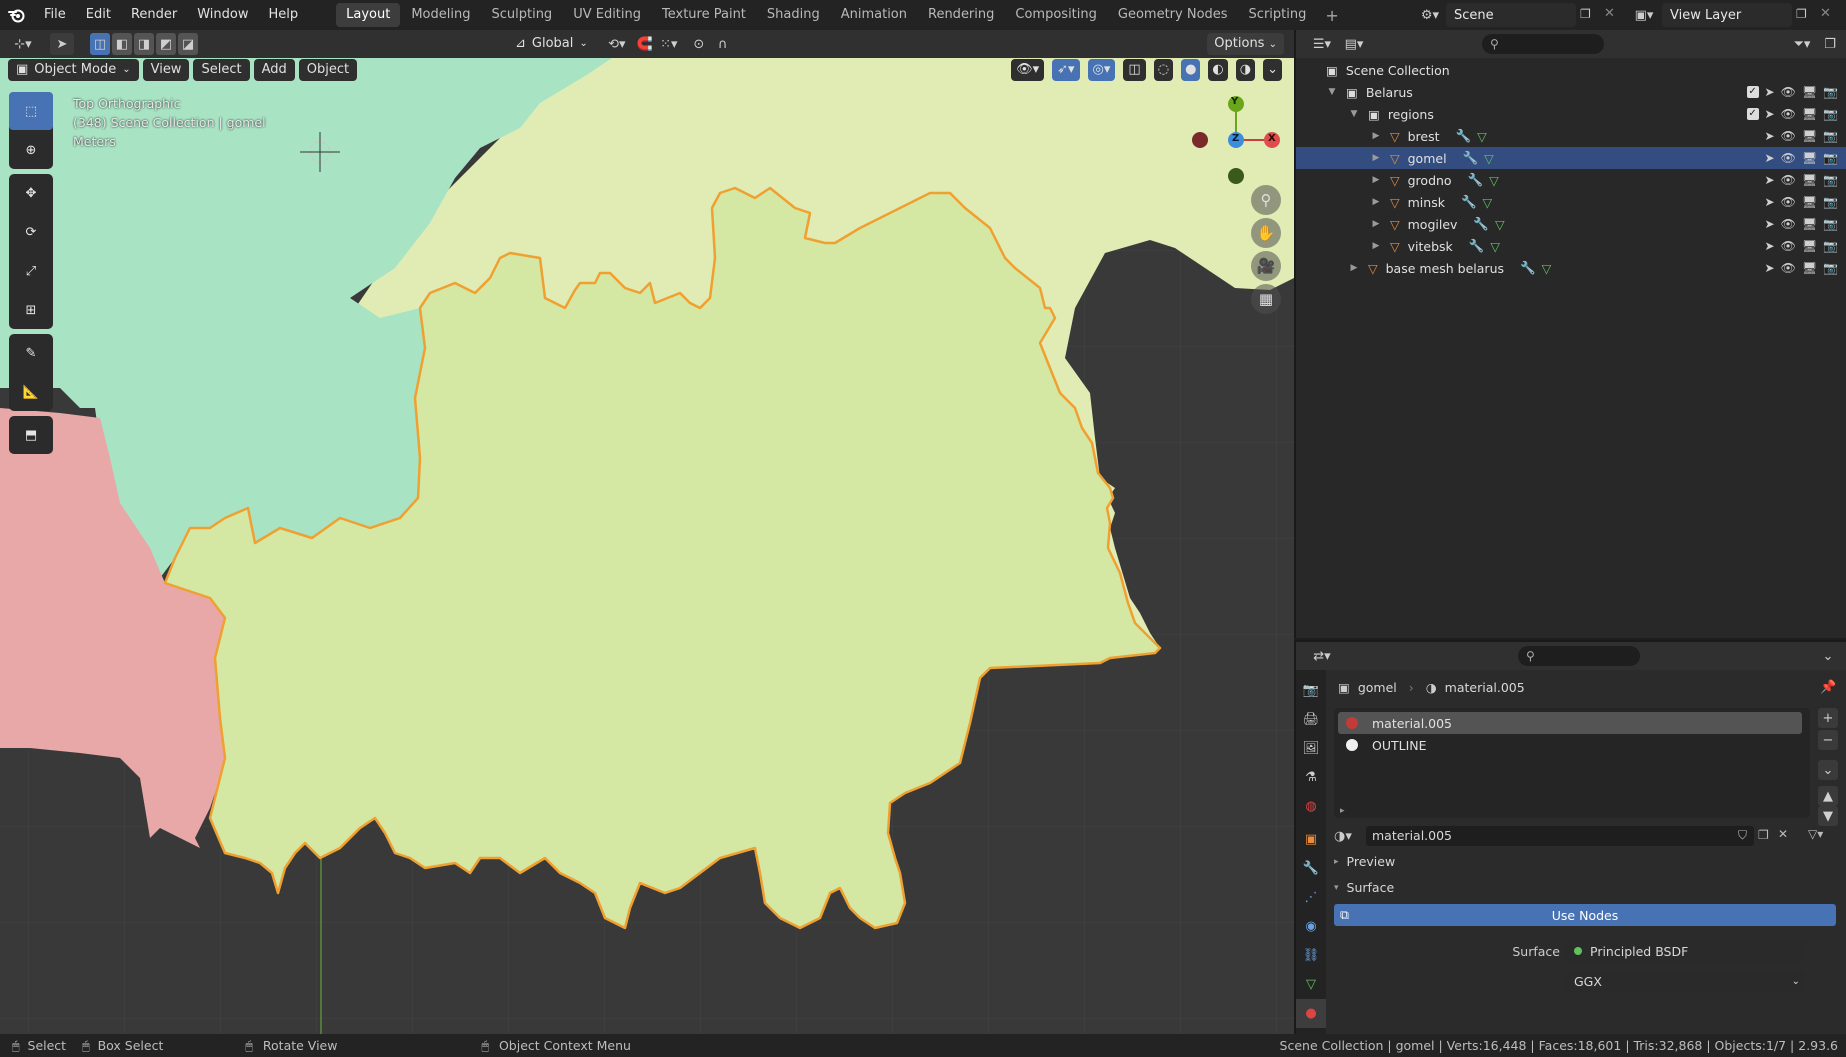 This screenshot has width=1846, height=1057. I want to click on add-workspace-icon: +, so click(1331, 15).